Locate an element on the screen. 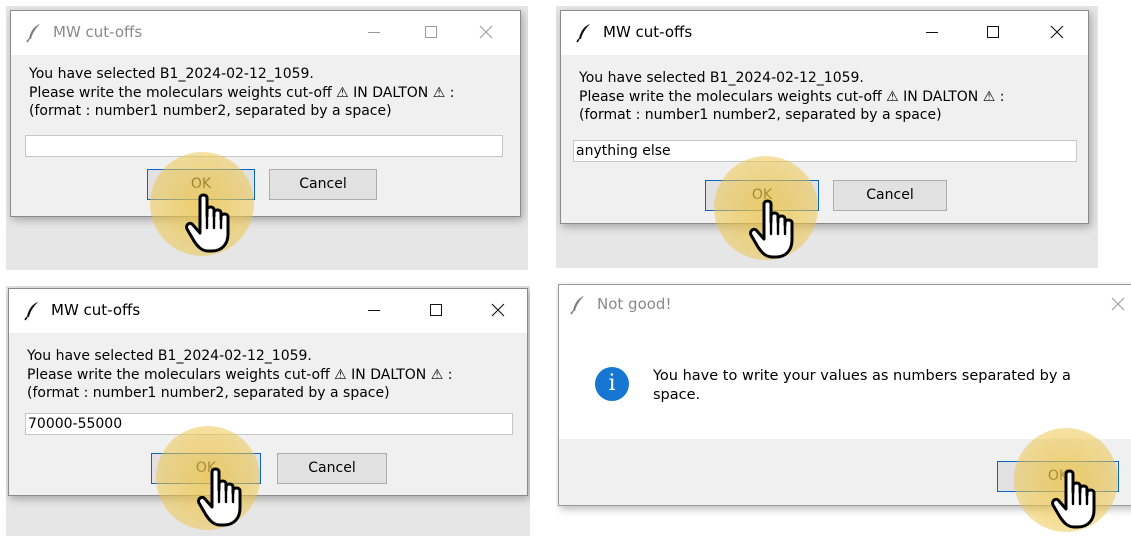 The height and width of the screenshot is (539, 1131). info-icon: i is located at coordinates (612, 384).